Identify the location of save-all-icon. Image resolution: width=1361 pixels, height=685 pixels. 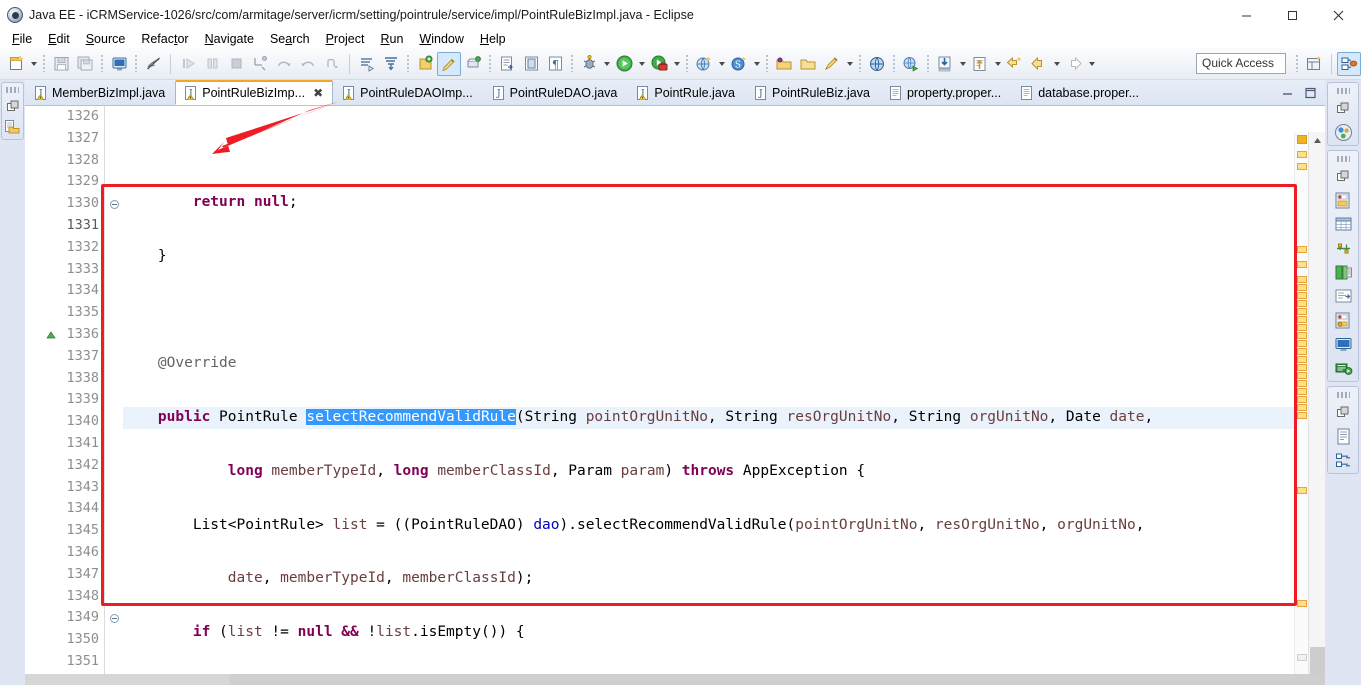
(85, 64).